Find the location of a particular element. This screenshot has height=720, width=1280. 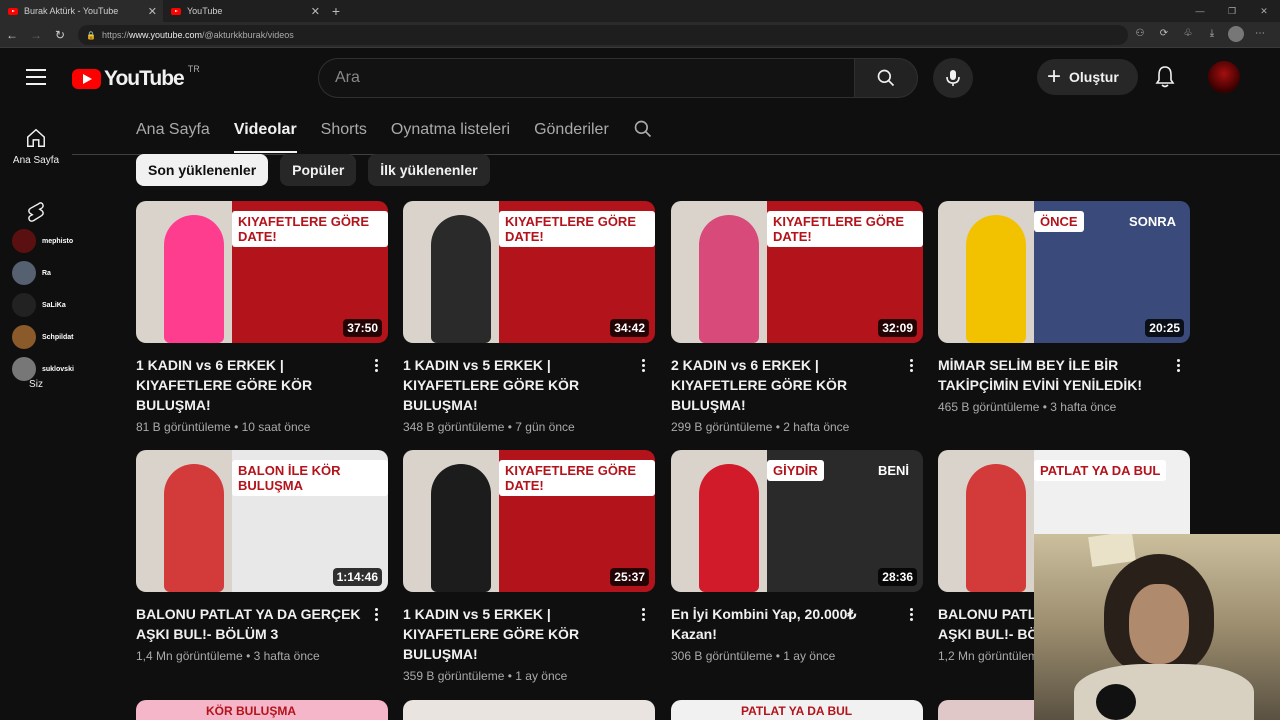

video-duration: 25:37 is located at coordinates (629, 577).